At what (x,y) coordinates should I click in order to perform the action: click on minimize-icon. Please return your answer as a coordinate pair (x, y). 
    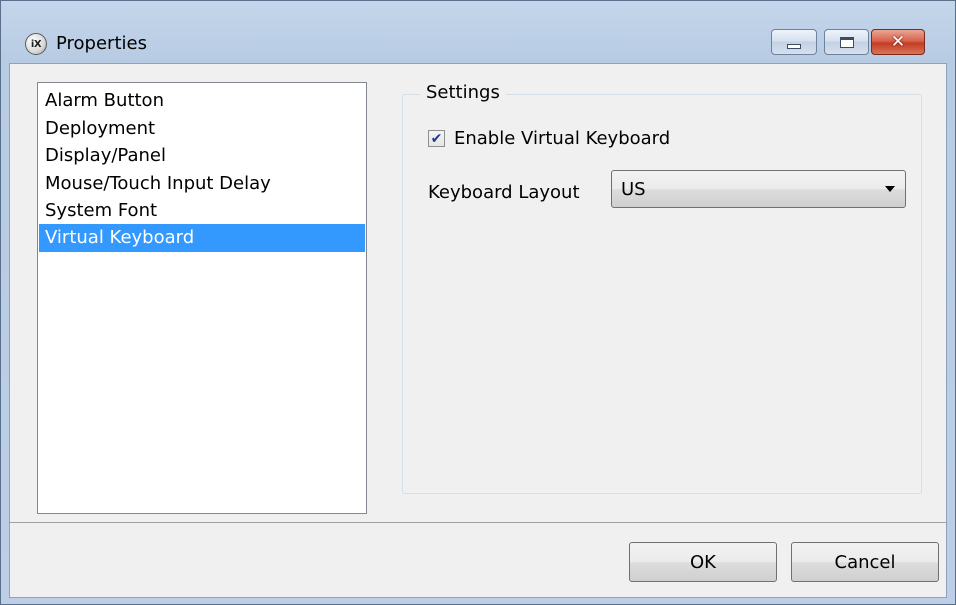
    Looking at the image, I should click on (794, 46).